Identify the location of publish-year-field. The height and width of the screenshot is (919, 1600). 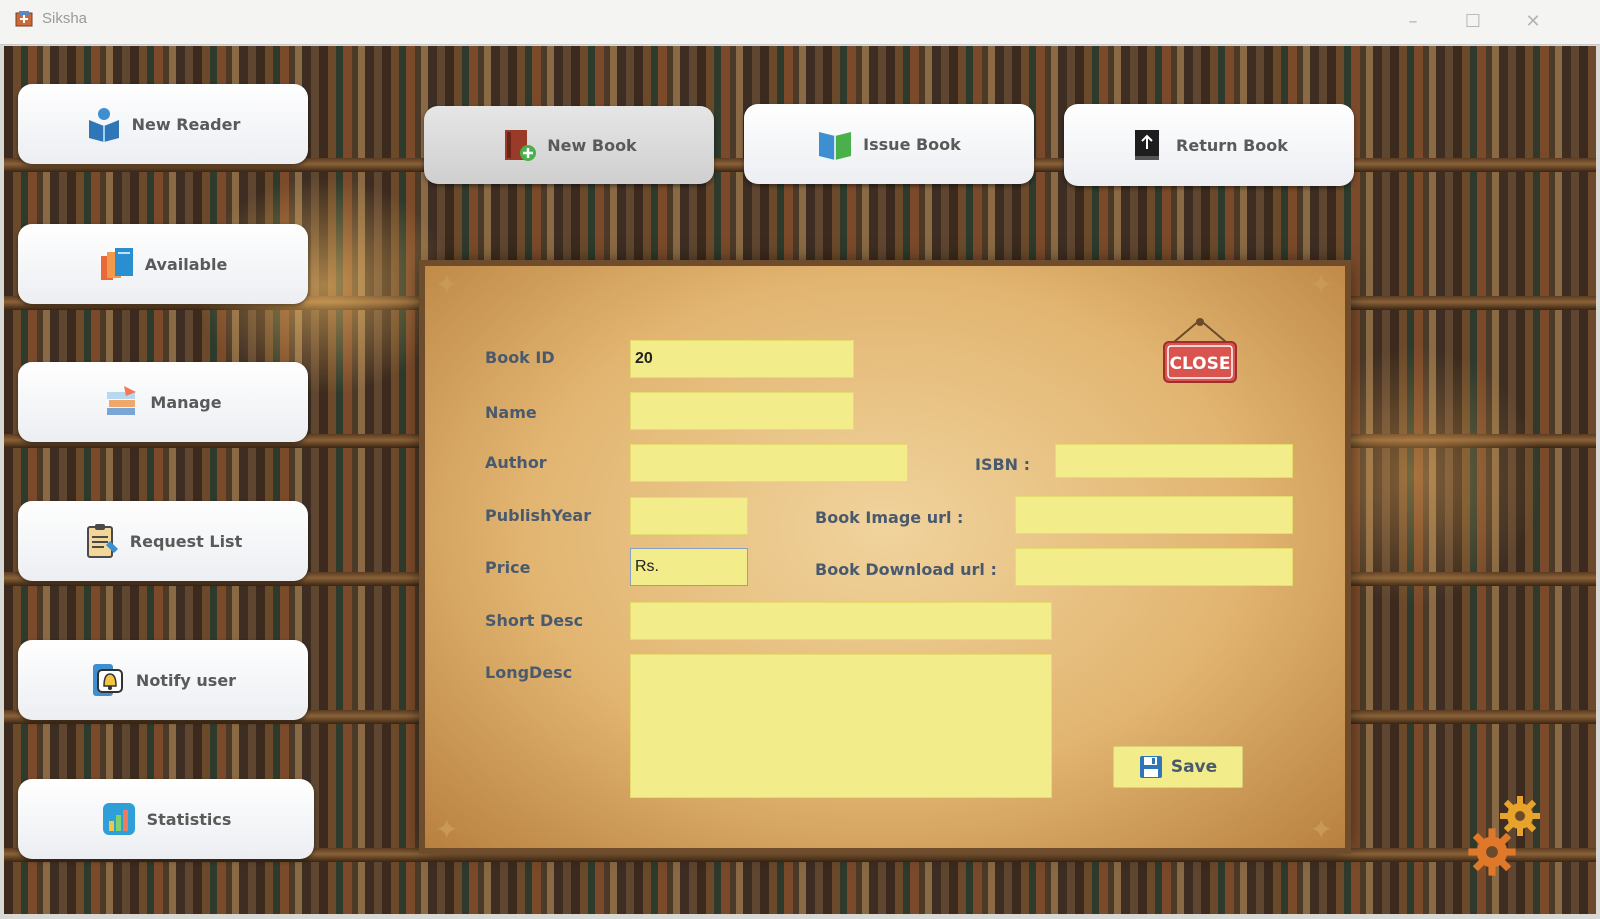
(689, 516).